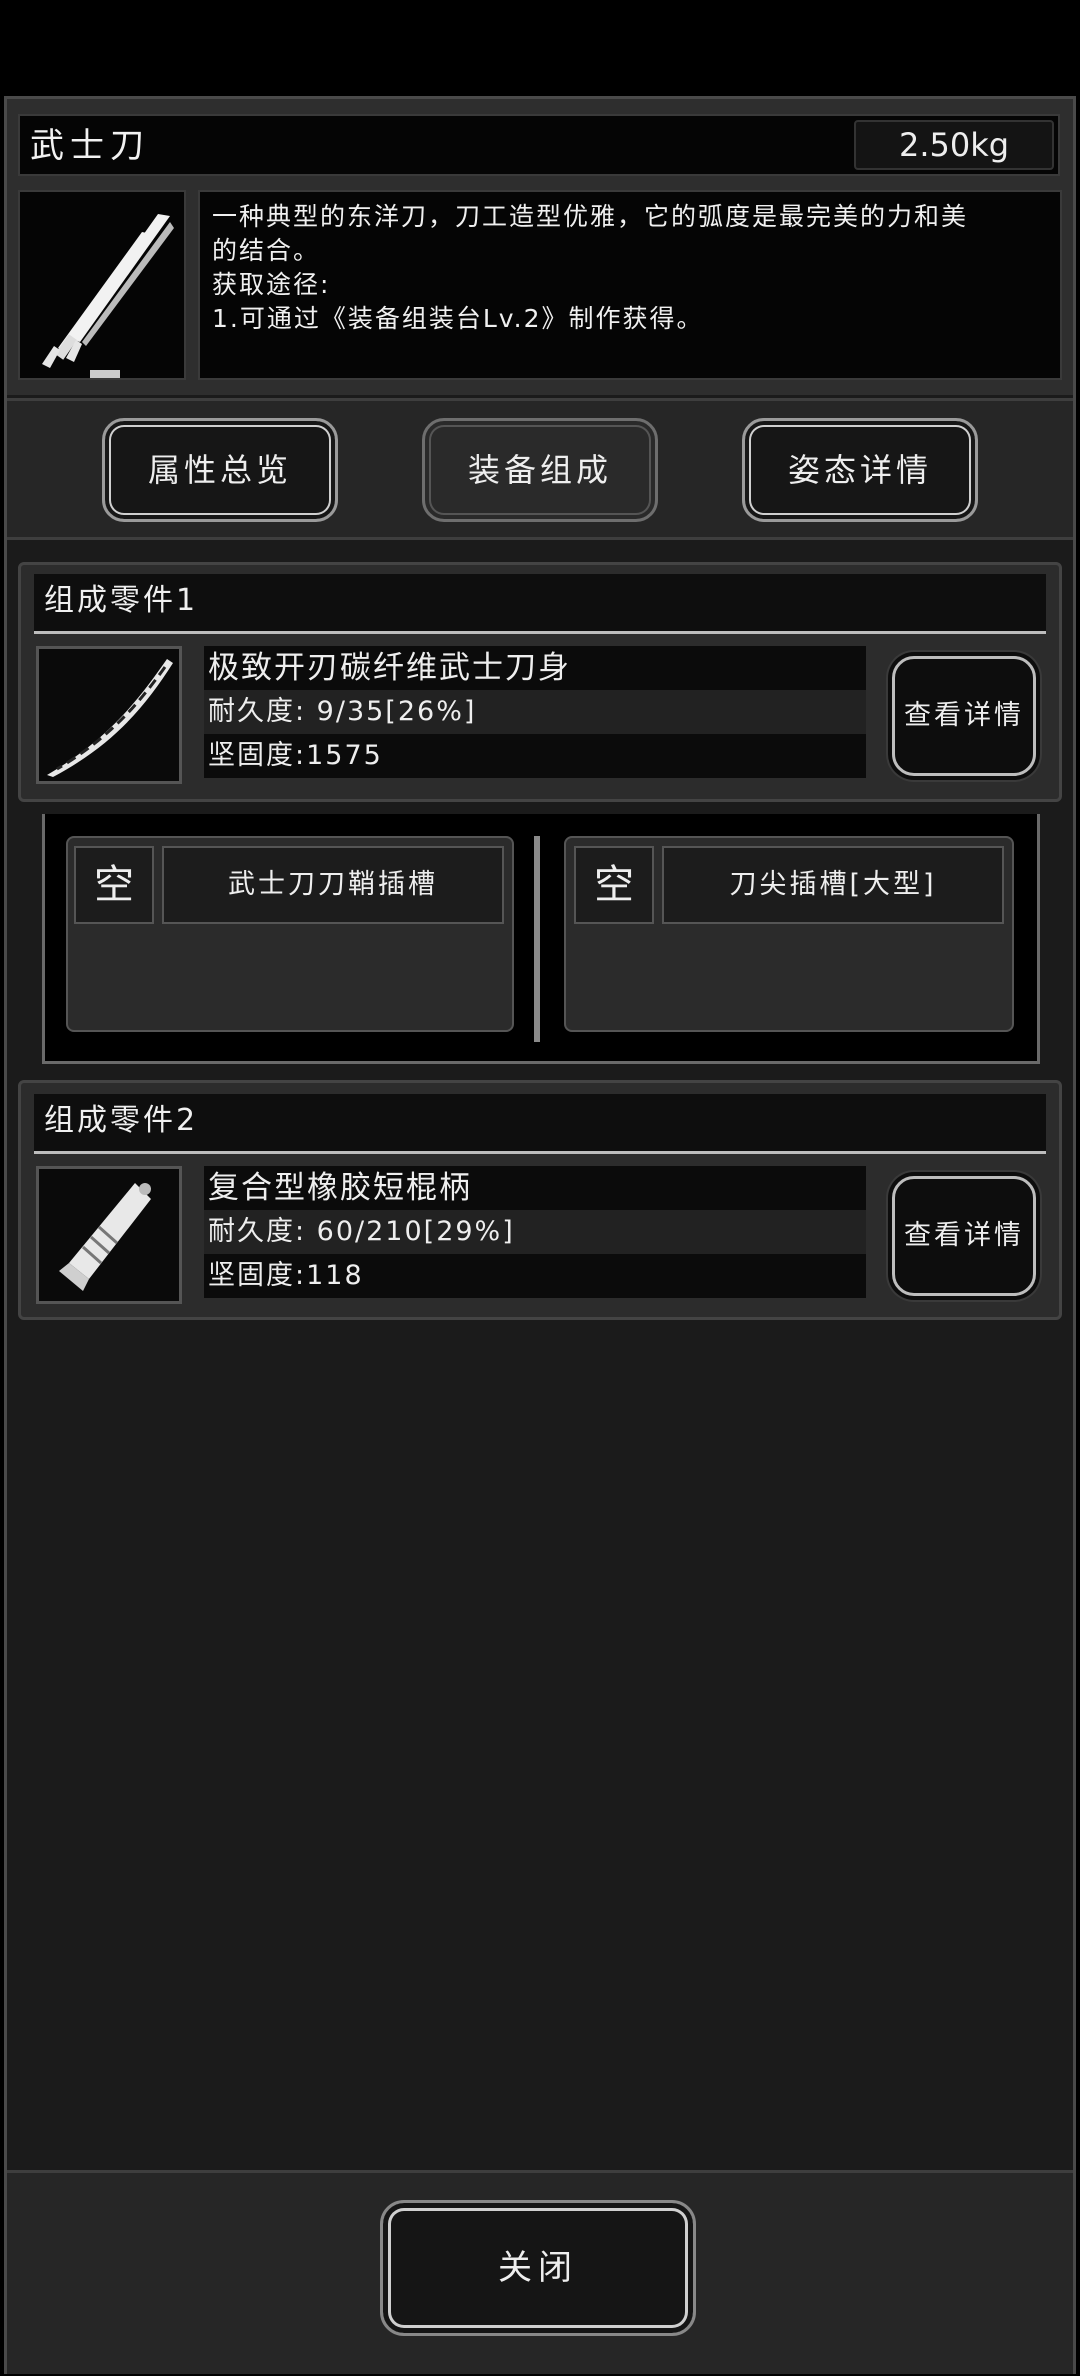 This screenshot has height=2376, width=1080. Describe the element at coordinates (108, 296) in the screenshot. I see `katana-icon` at that location.